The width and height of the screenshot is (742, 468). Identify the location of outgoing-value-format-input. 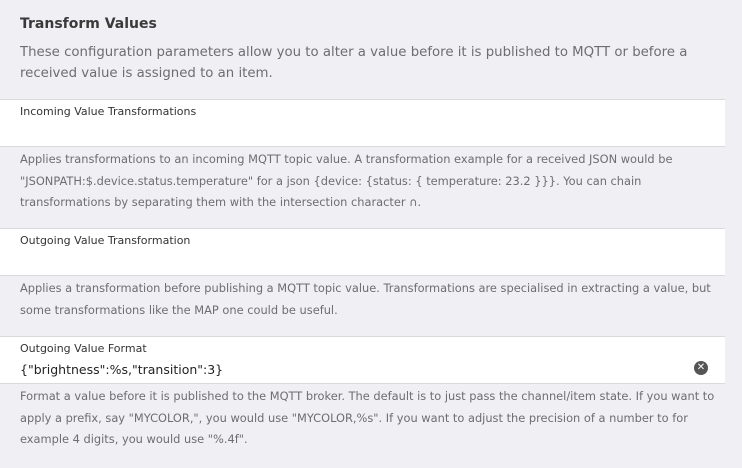
(355, 369).